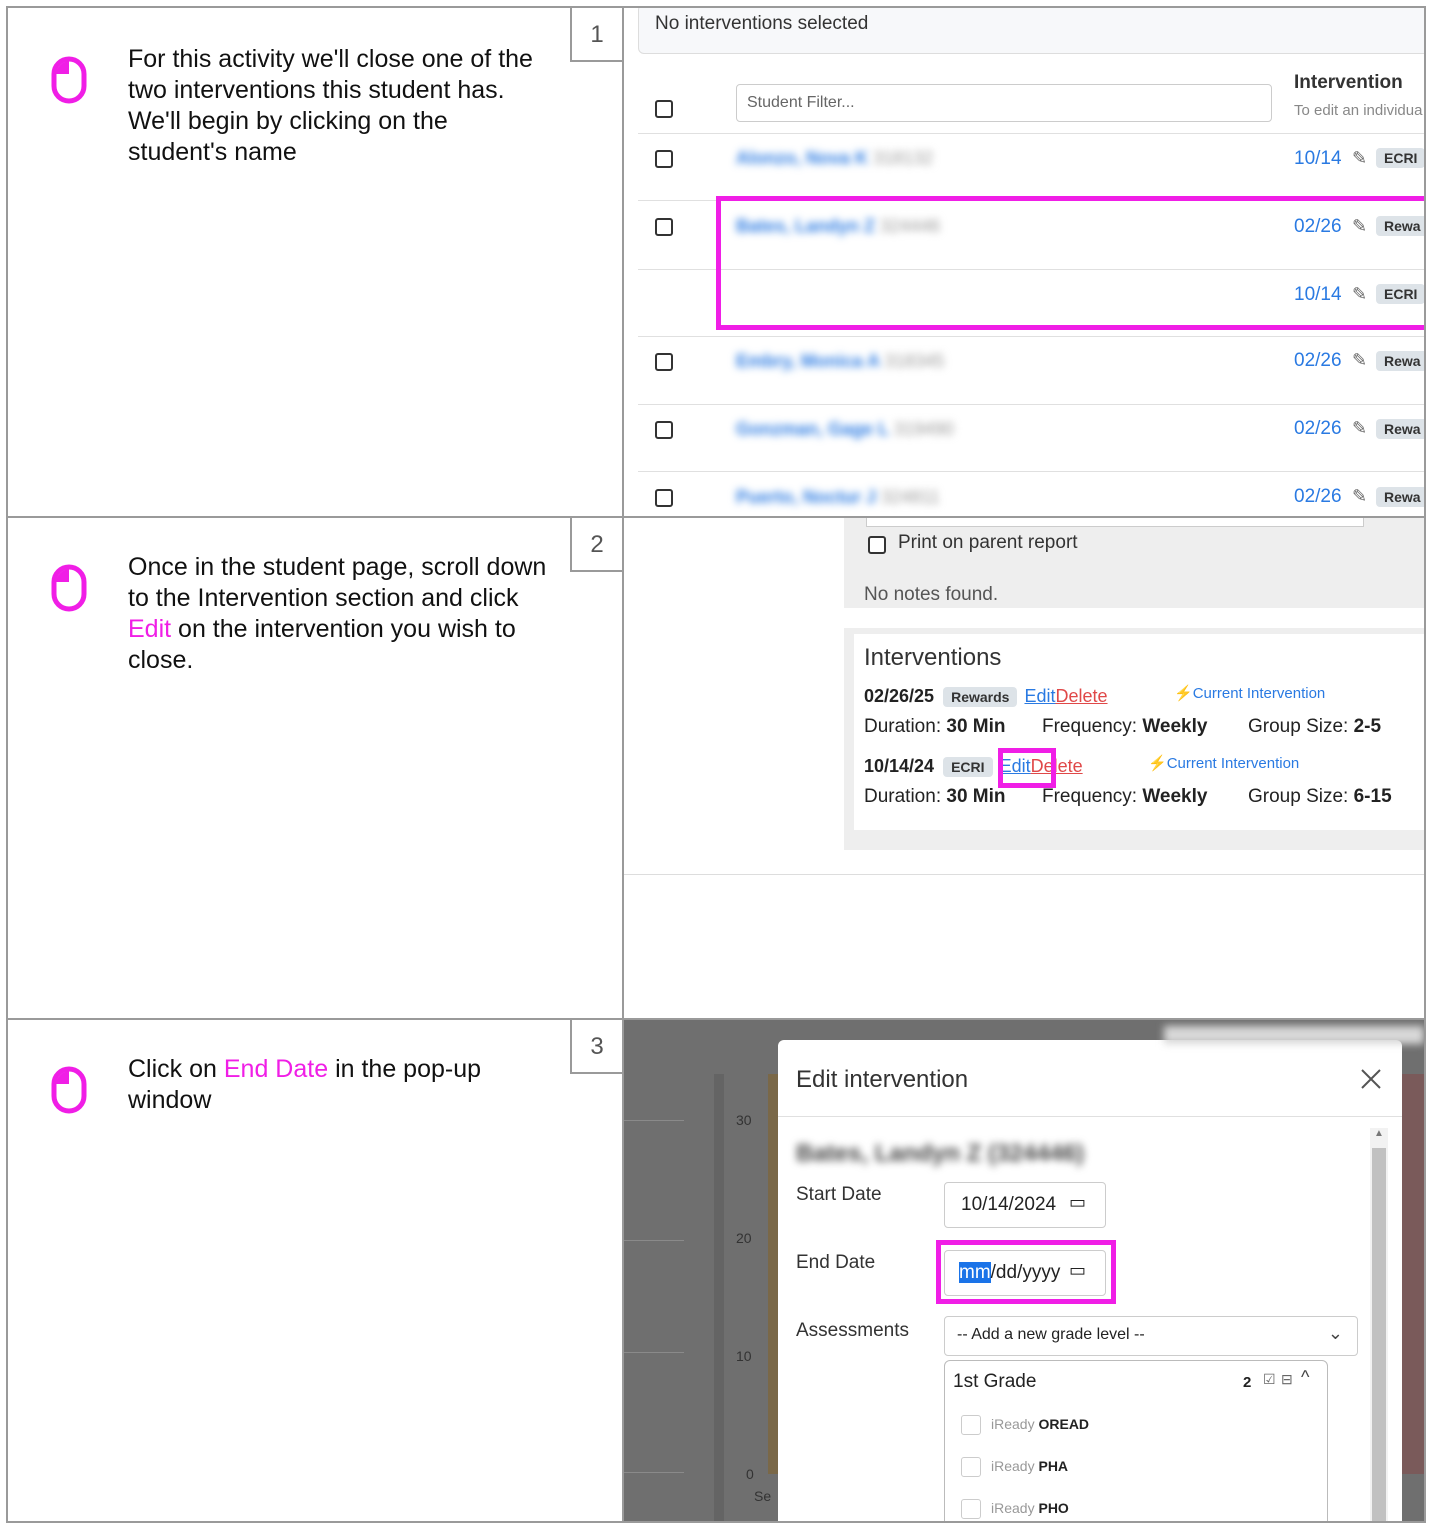  I want to click on group-value: 2-5, so click(1367, 726).